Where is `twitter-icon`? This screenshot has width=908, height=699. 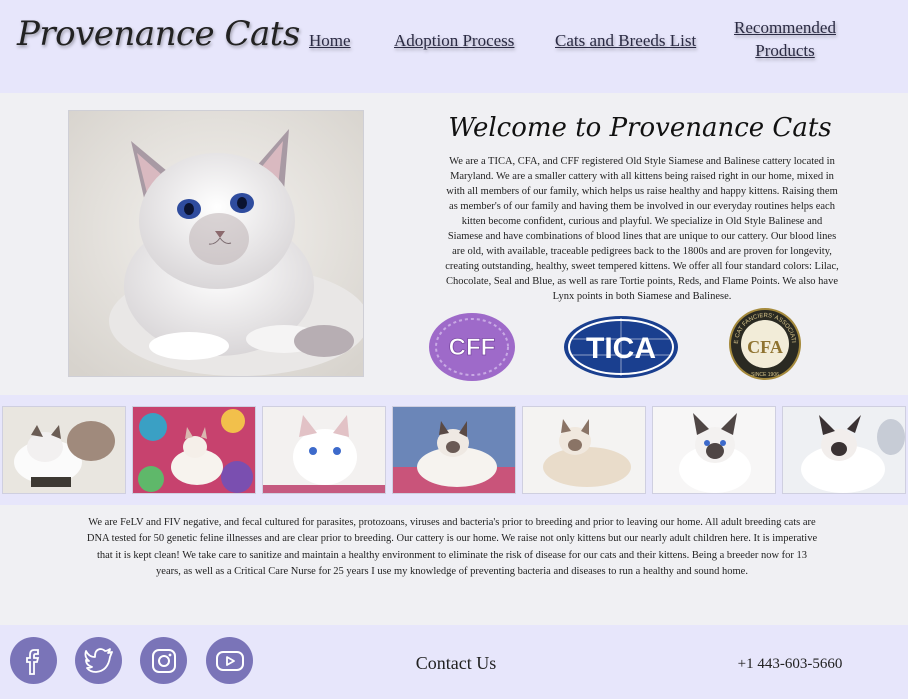
twitter-icon is located at coordinates (98, 660).